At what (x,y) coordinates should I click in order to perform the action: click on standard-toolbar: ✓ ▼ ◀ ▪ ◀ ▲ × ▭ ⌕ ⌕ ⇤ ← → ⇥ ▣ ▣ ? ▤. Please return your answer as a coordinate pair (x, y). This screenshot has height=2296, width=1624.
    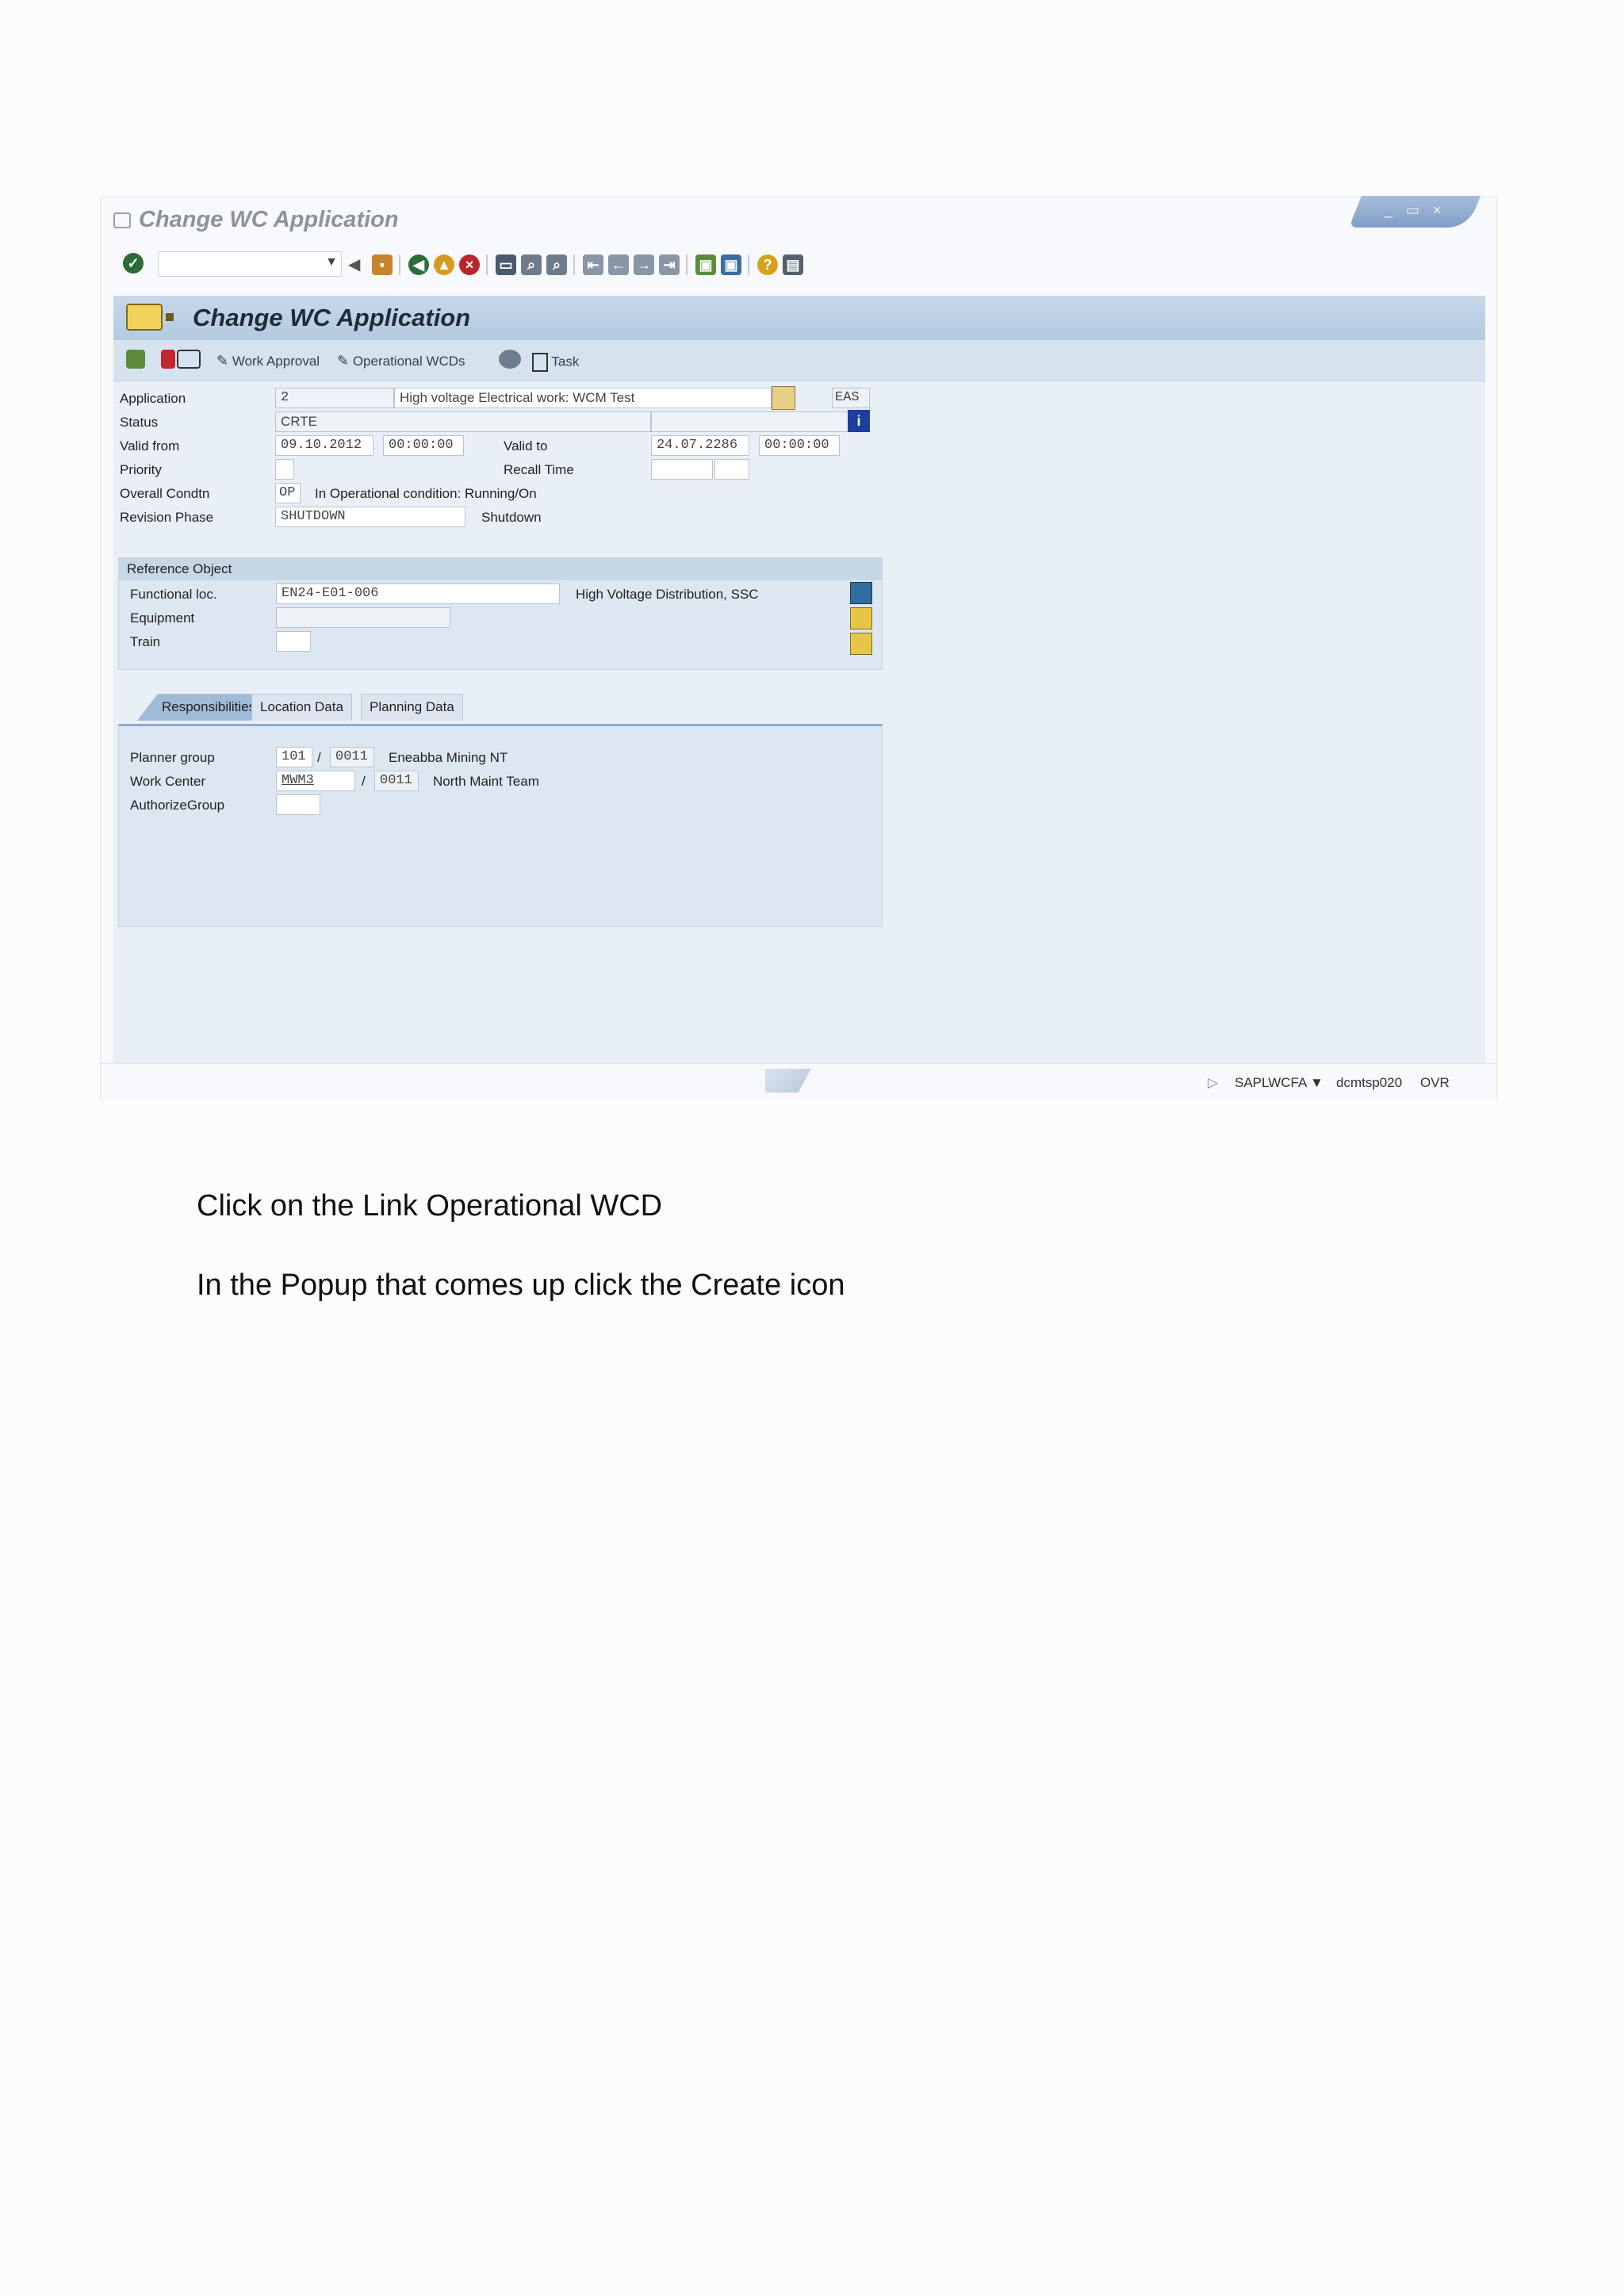
    Looking at the image, I should click on (798, 265).